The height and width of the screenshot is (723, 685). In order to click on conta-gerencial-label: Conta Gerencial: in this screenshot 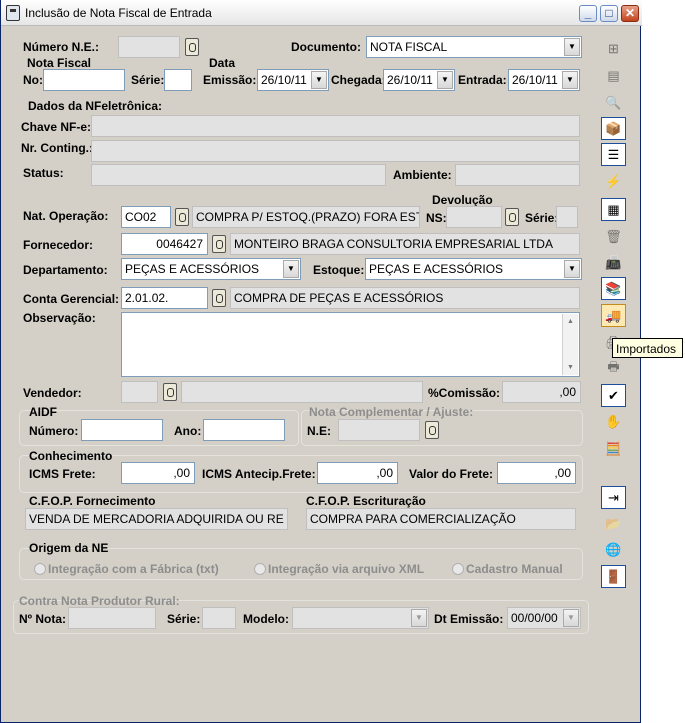, I will do `click(71, 299)`.